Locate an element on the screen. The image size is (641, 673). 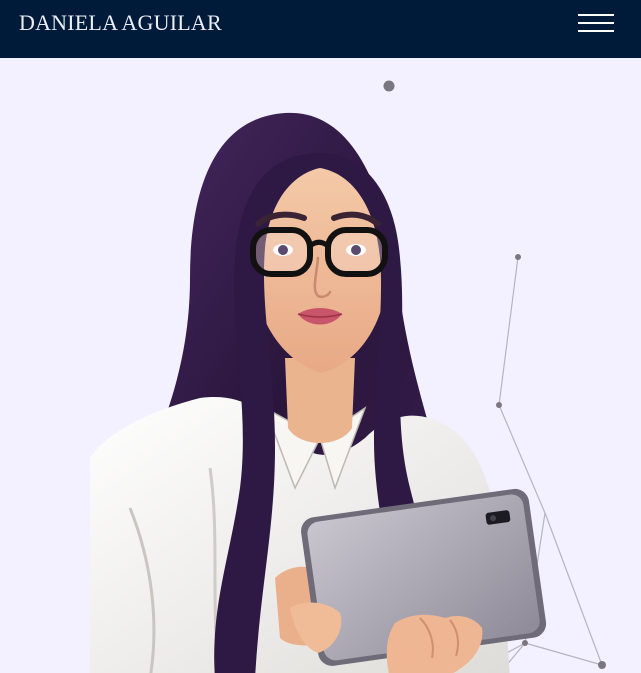
hamburger-menu-icon is located at coordinates (596, 24).